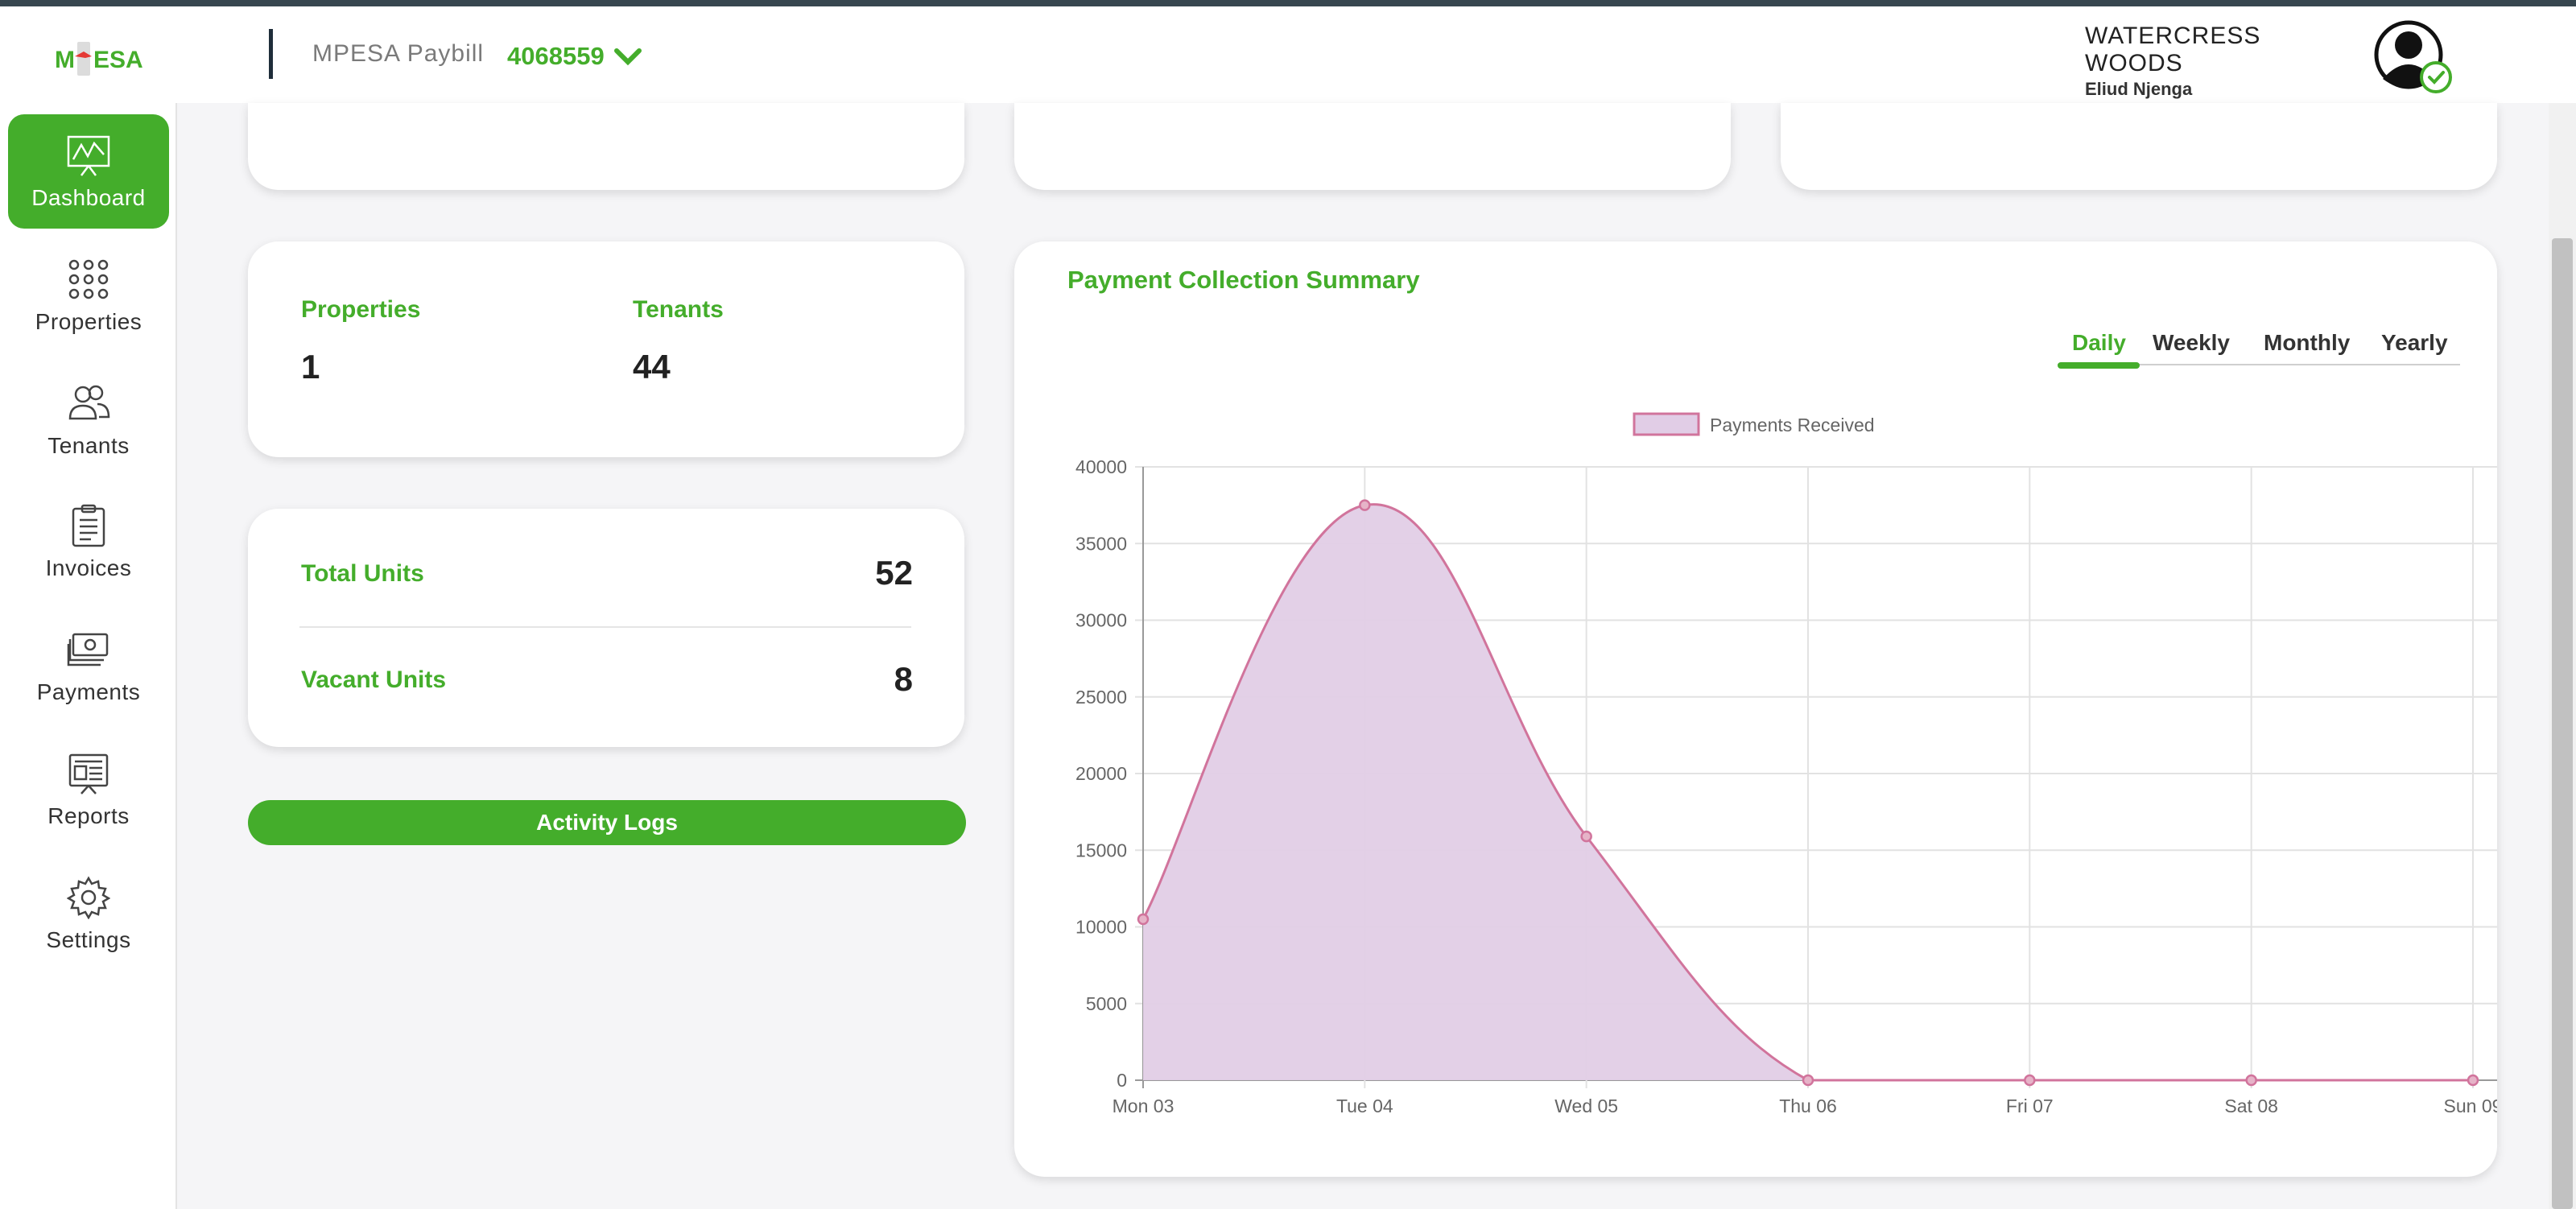  What do you see at coordinates (1288, 3) in the screenshot?
I see `window-top-bar` at bounding box center [1288, 3].